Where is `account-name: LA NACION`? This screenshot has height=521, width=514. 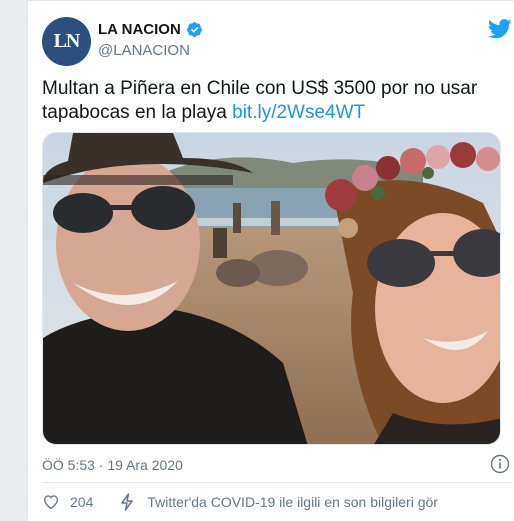
account-name: LA NACION is located at coordinates (139, 29).